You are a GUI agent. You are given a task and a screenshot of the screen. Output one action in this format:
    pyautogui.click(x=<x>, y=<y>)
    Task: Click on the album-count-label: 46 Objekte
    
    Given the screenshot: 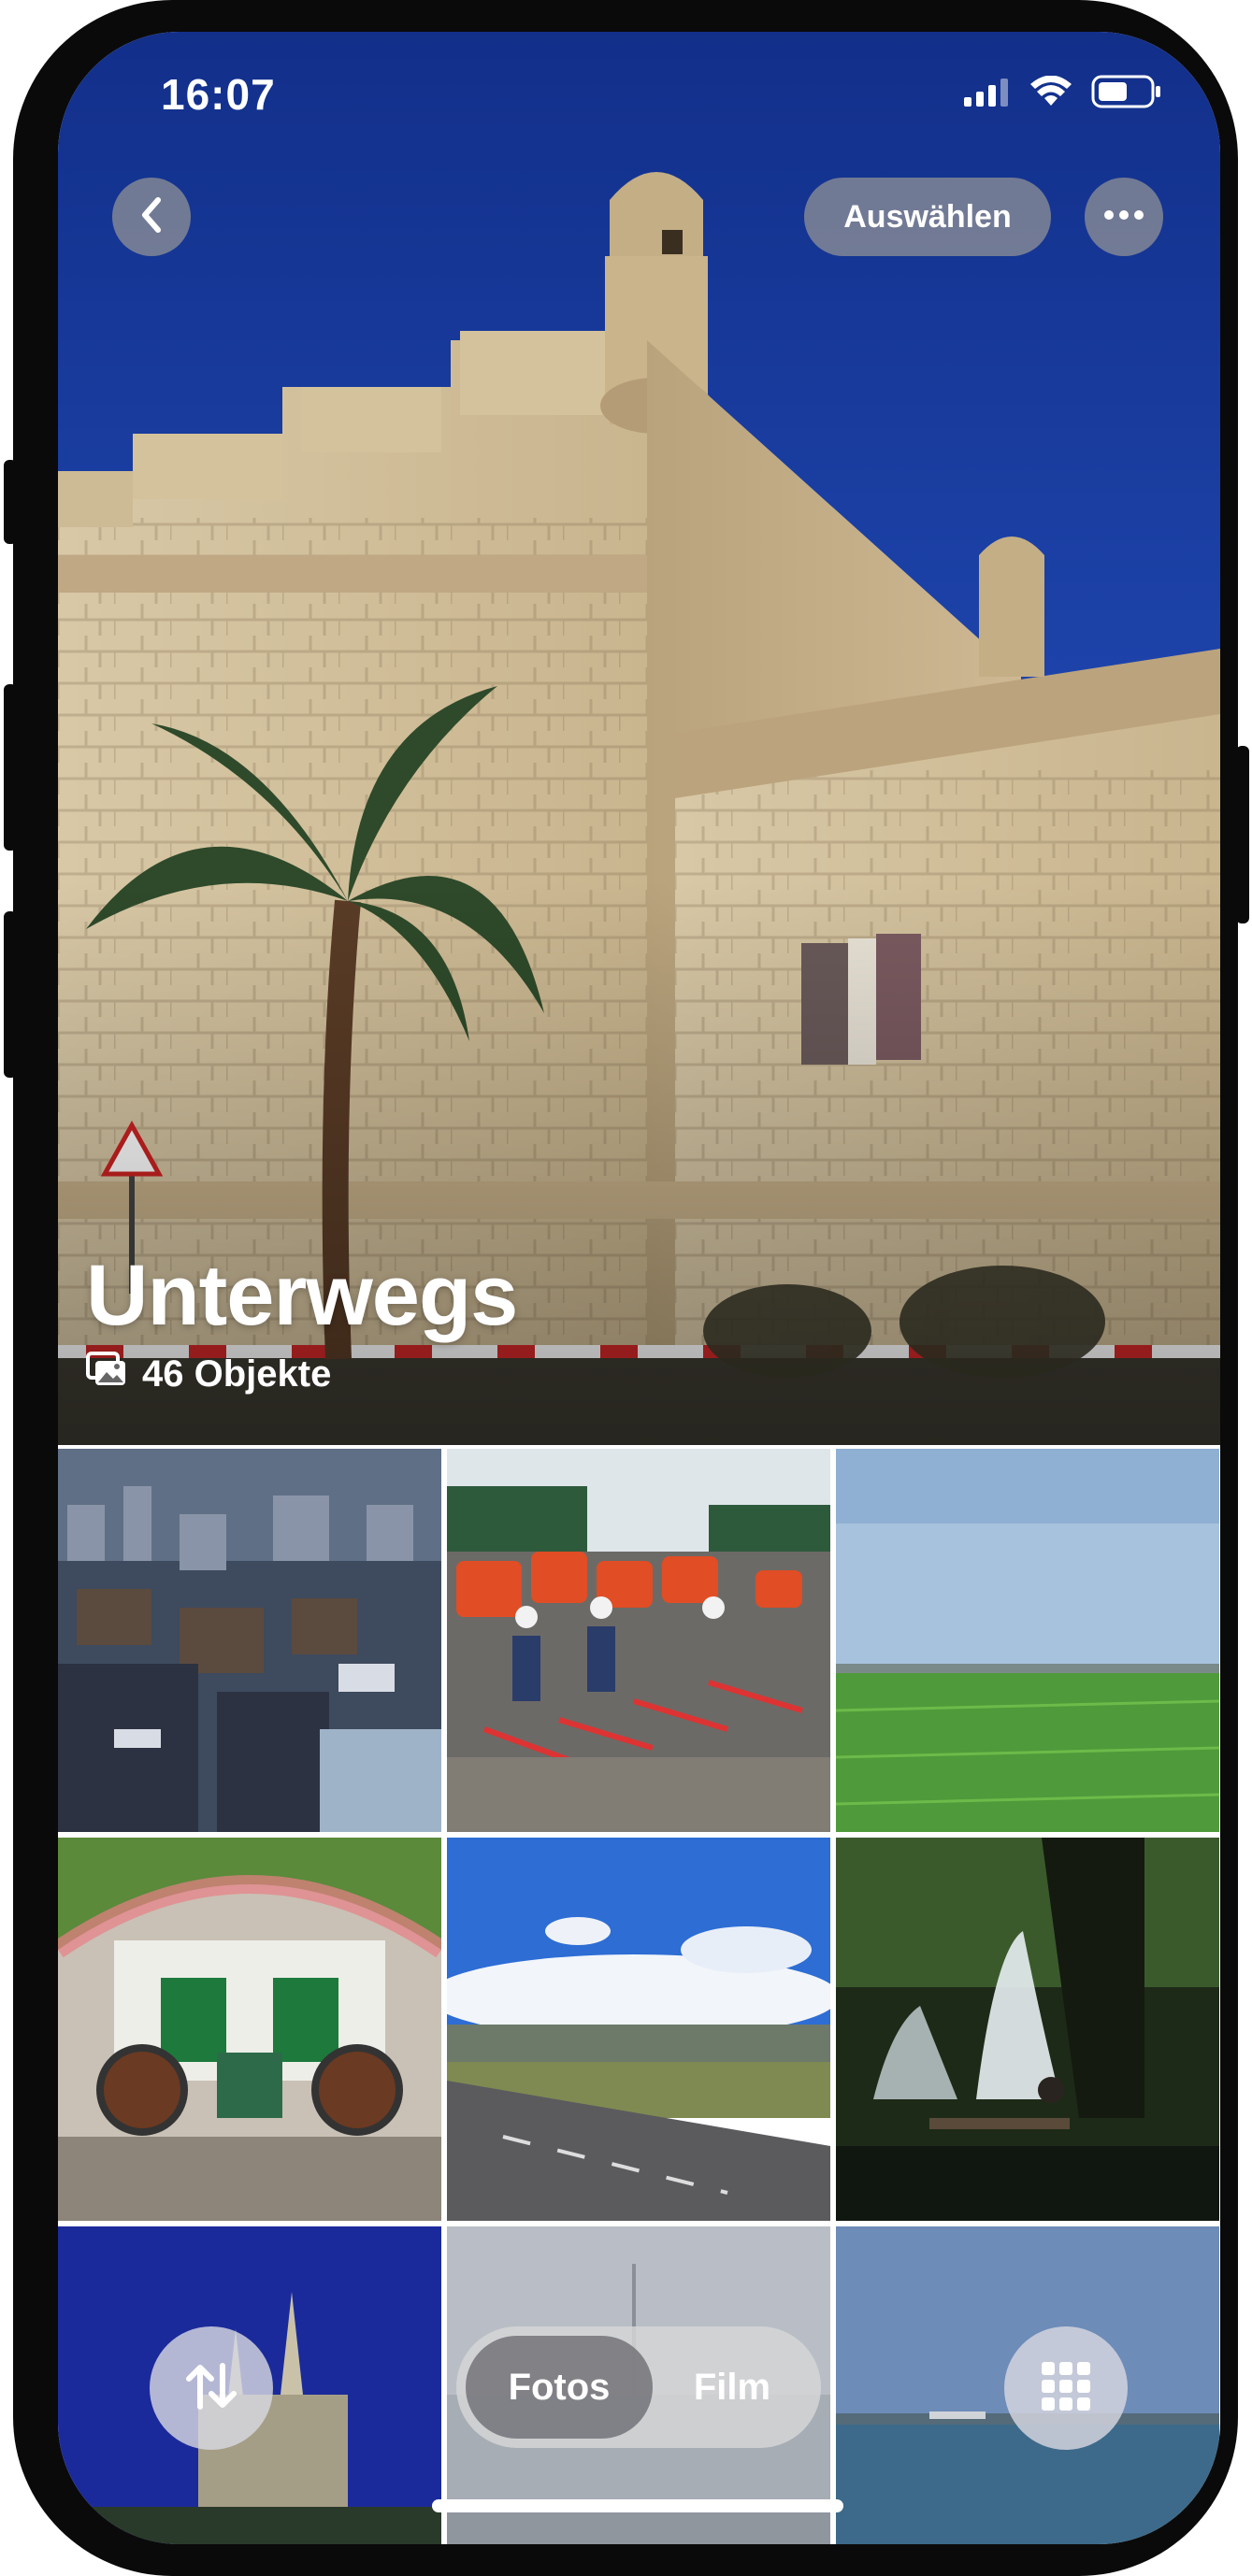 What is the action you would take?
    pyautogui.click(x=237, y=1373)
    